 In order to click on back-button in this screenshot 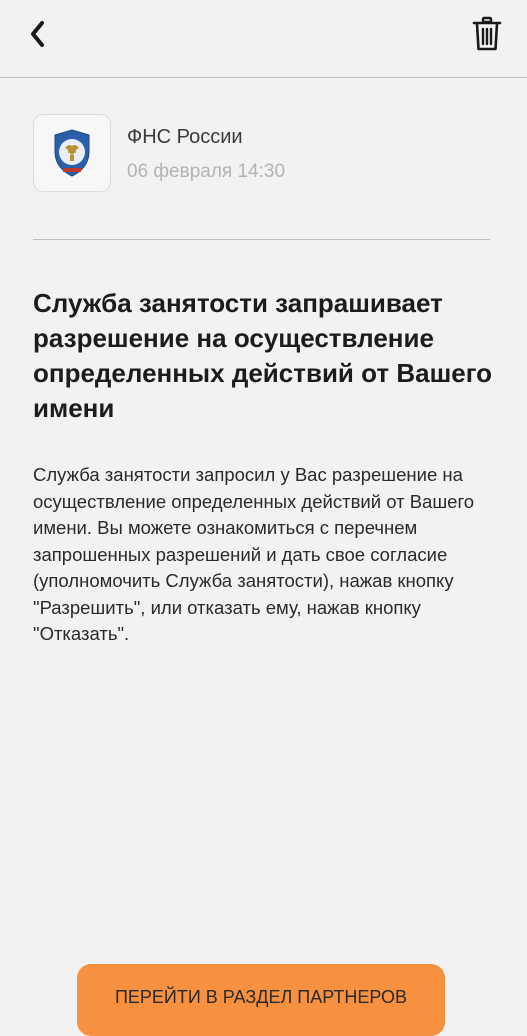, I will do `click(38, 34)`.